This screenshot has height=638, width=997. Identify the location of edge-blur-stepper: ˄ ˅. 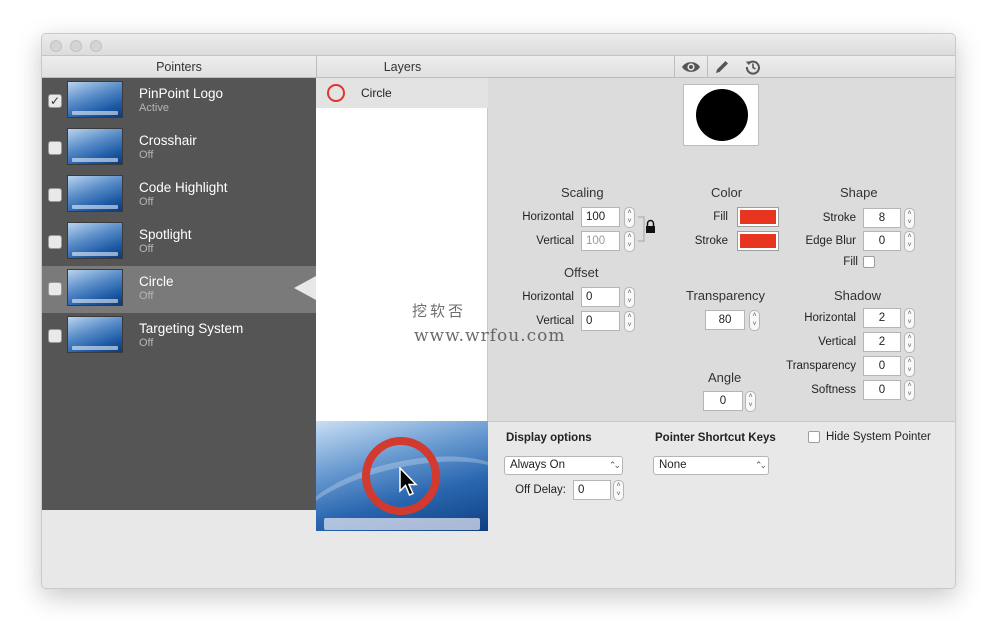
(909, 241).